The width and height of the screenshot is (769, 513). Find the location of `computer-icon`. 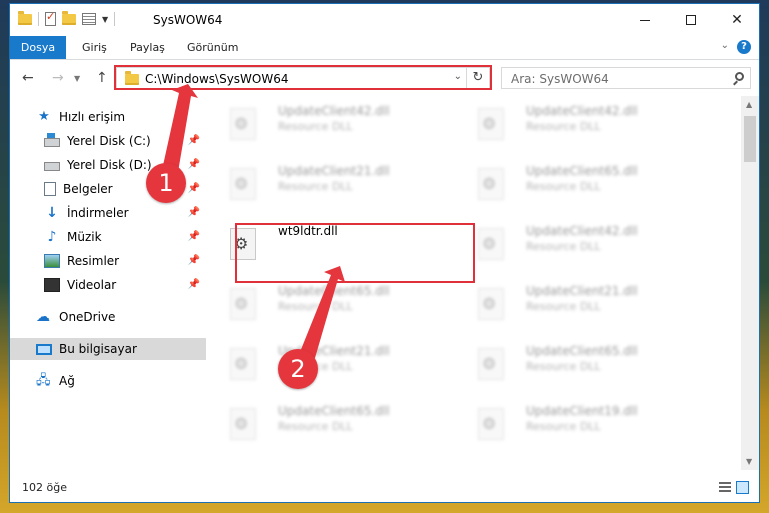

computer-icon is located at coordinates (44, 349).